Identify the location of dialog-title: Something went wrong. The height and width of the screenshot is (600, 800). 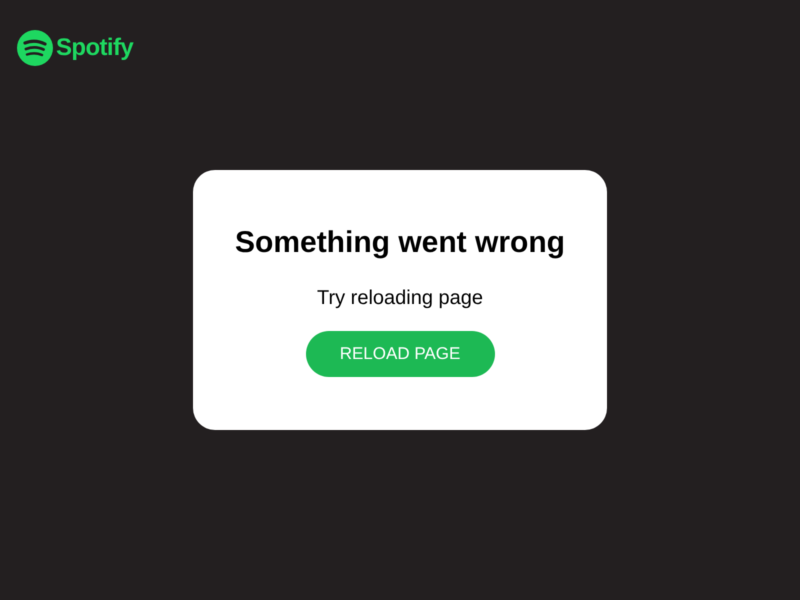
(400, 243).